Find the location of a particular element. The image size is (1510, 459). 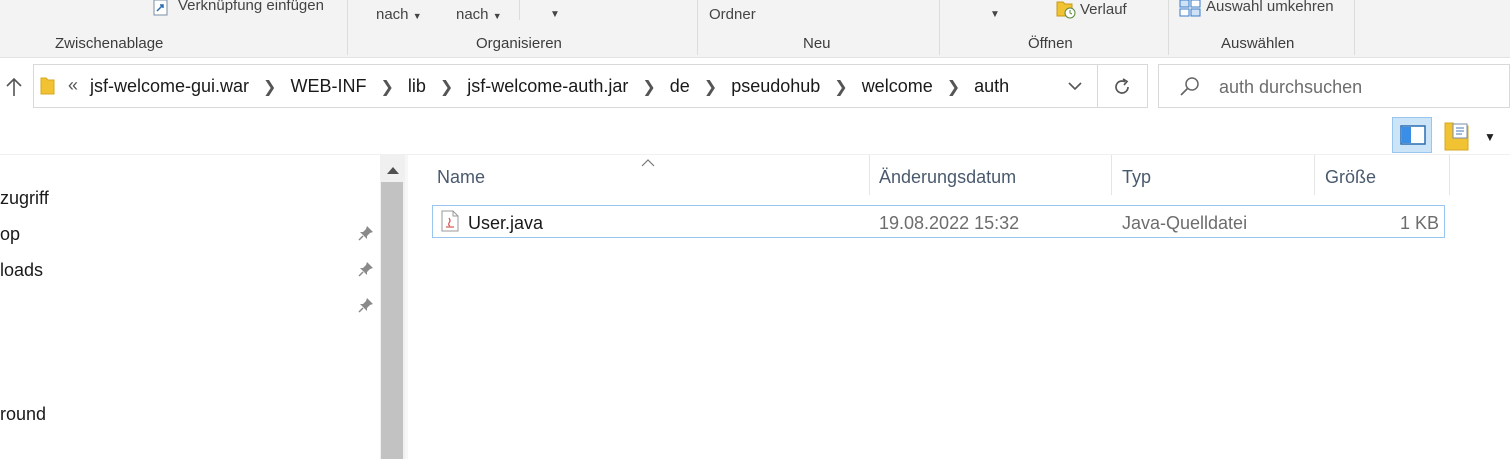

file-name: User.java is located at coordinates (505, 223).